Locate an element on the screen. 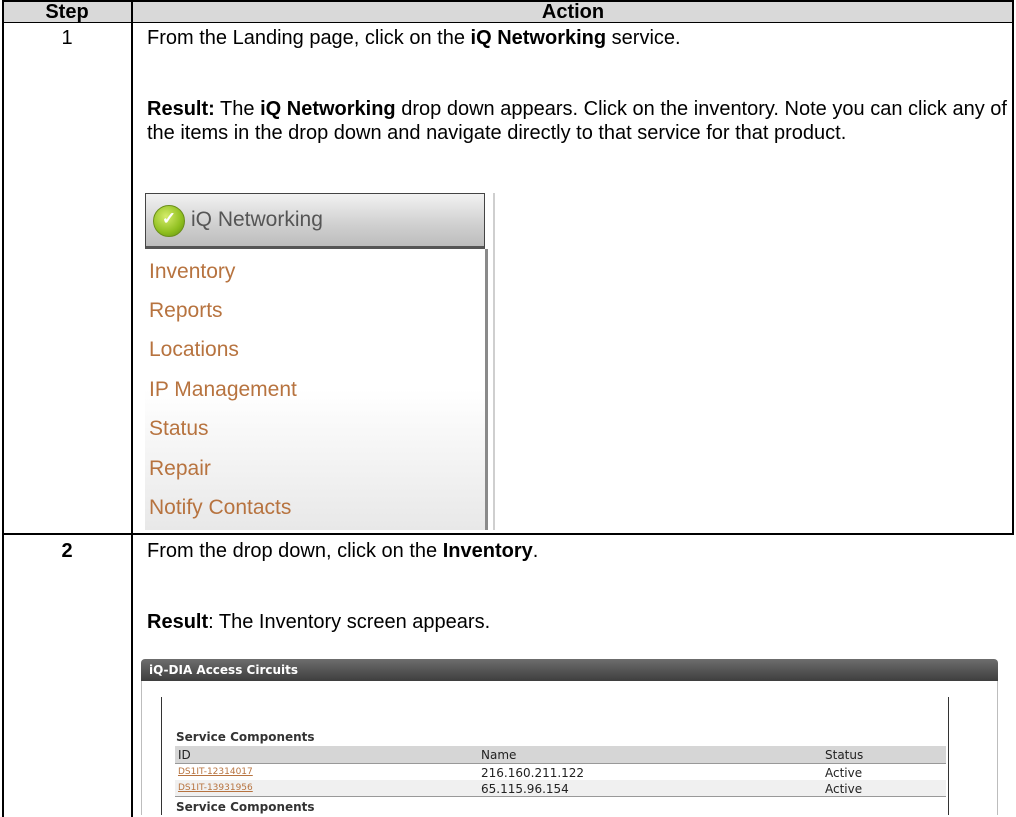 Image resolution: width=1016 pixels, height=817 pixels. table-header-row: Step Action is located at coordinates (508, 12).